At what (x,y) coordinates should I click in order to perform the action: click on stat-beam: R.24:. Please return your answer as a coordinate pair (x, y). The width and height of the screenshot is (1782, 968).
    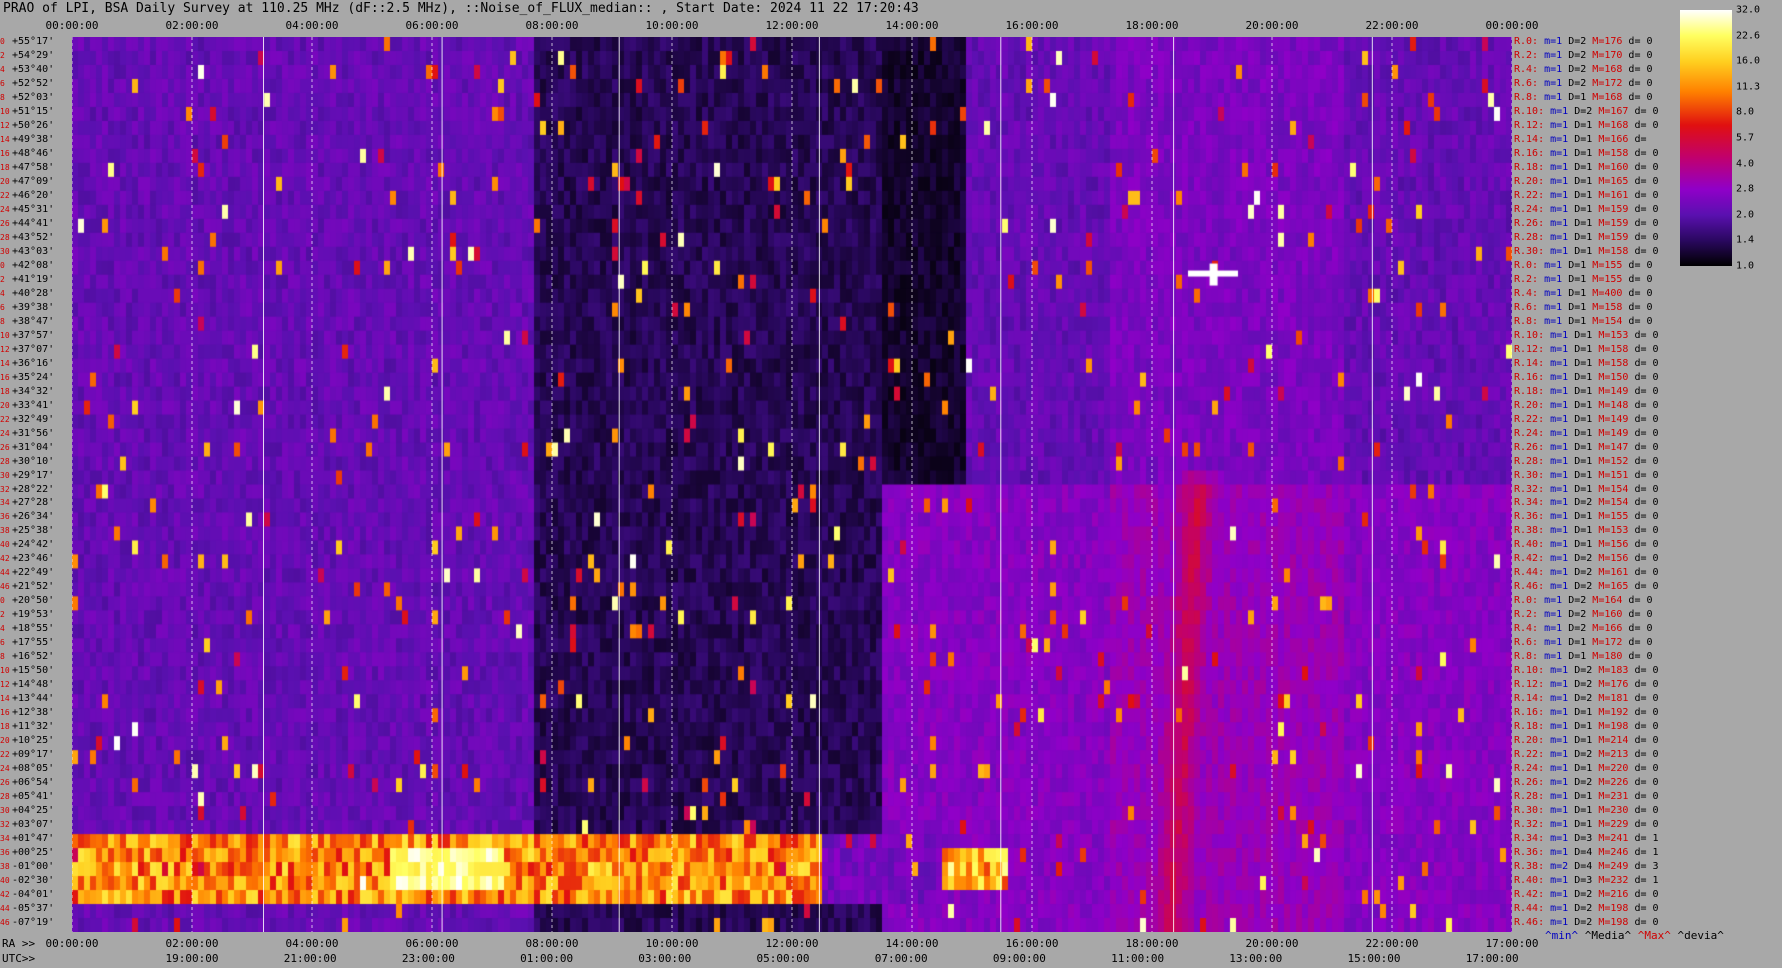
    Looking at the image, I should click on (1529, 769).